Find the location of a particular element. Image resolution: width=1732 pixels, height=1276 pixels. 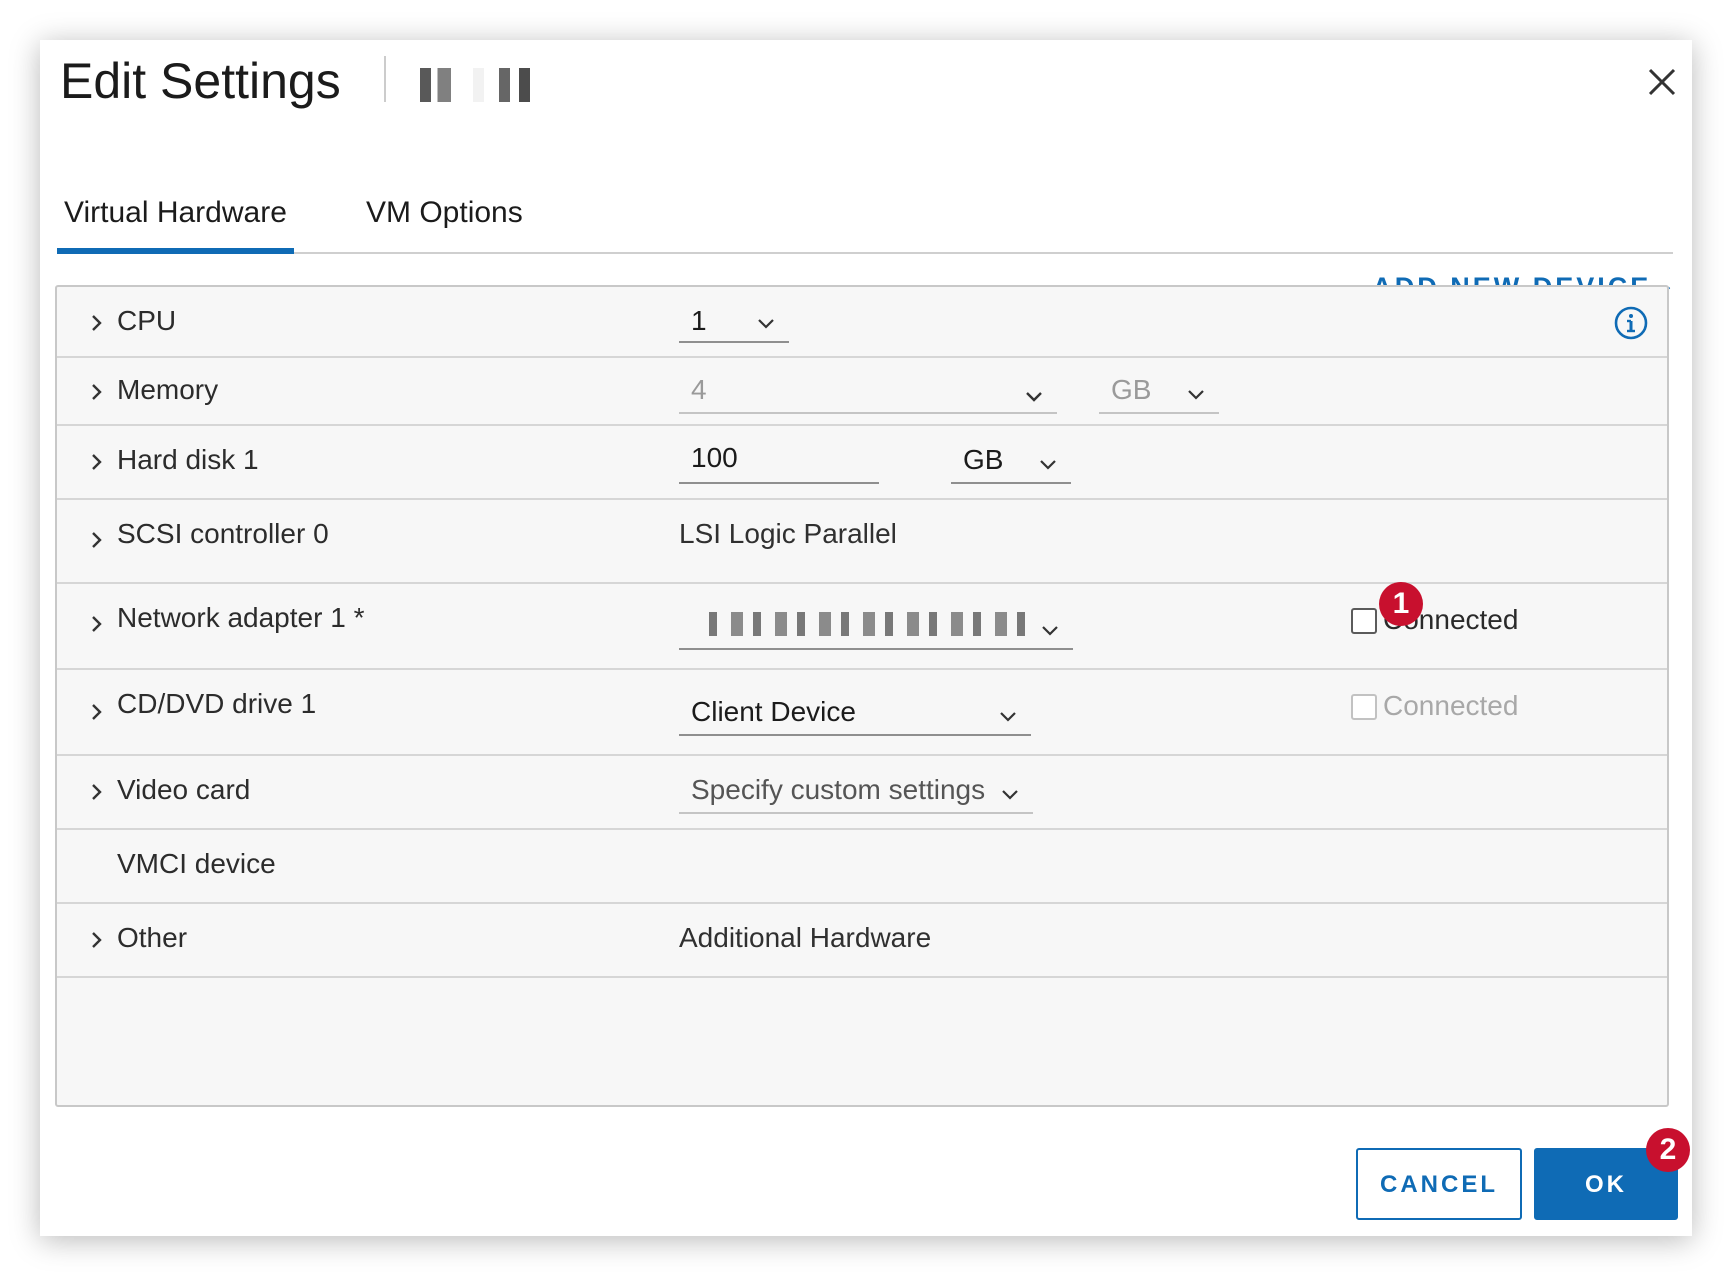

network-name-redacted is located at coordinates (869, 624).